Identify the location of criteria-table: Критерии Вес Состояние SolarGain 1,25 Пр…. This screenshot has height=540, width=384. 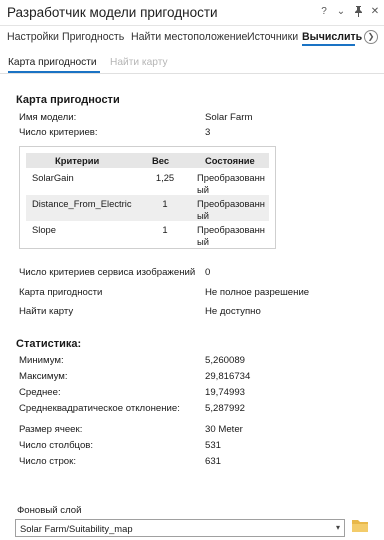
(147, 197).